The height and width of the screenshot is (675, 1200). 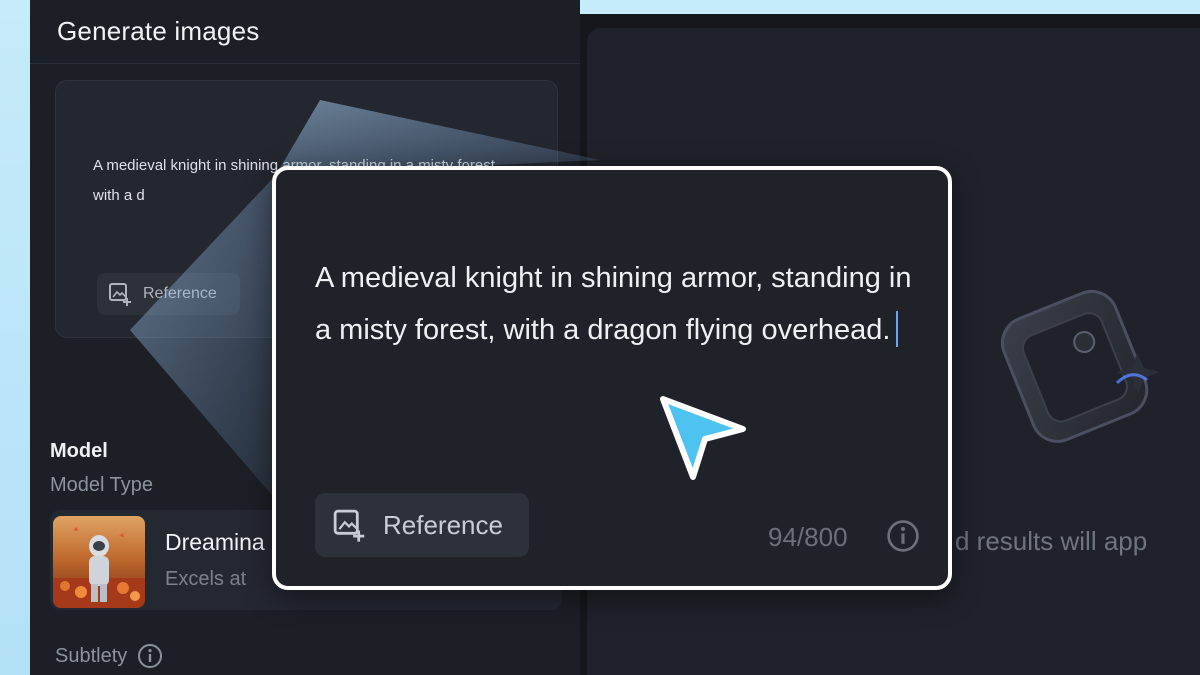 I want to click on subtlety-row: Subtlety, so click(x=109, y=656).